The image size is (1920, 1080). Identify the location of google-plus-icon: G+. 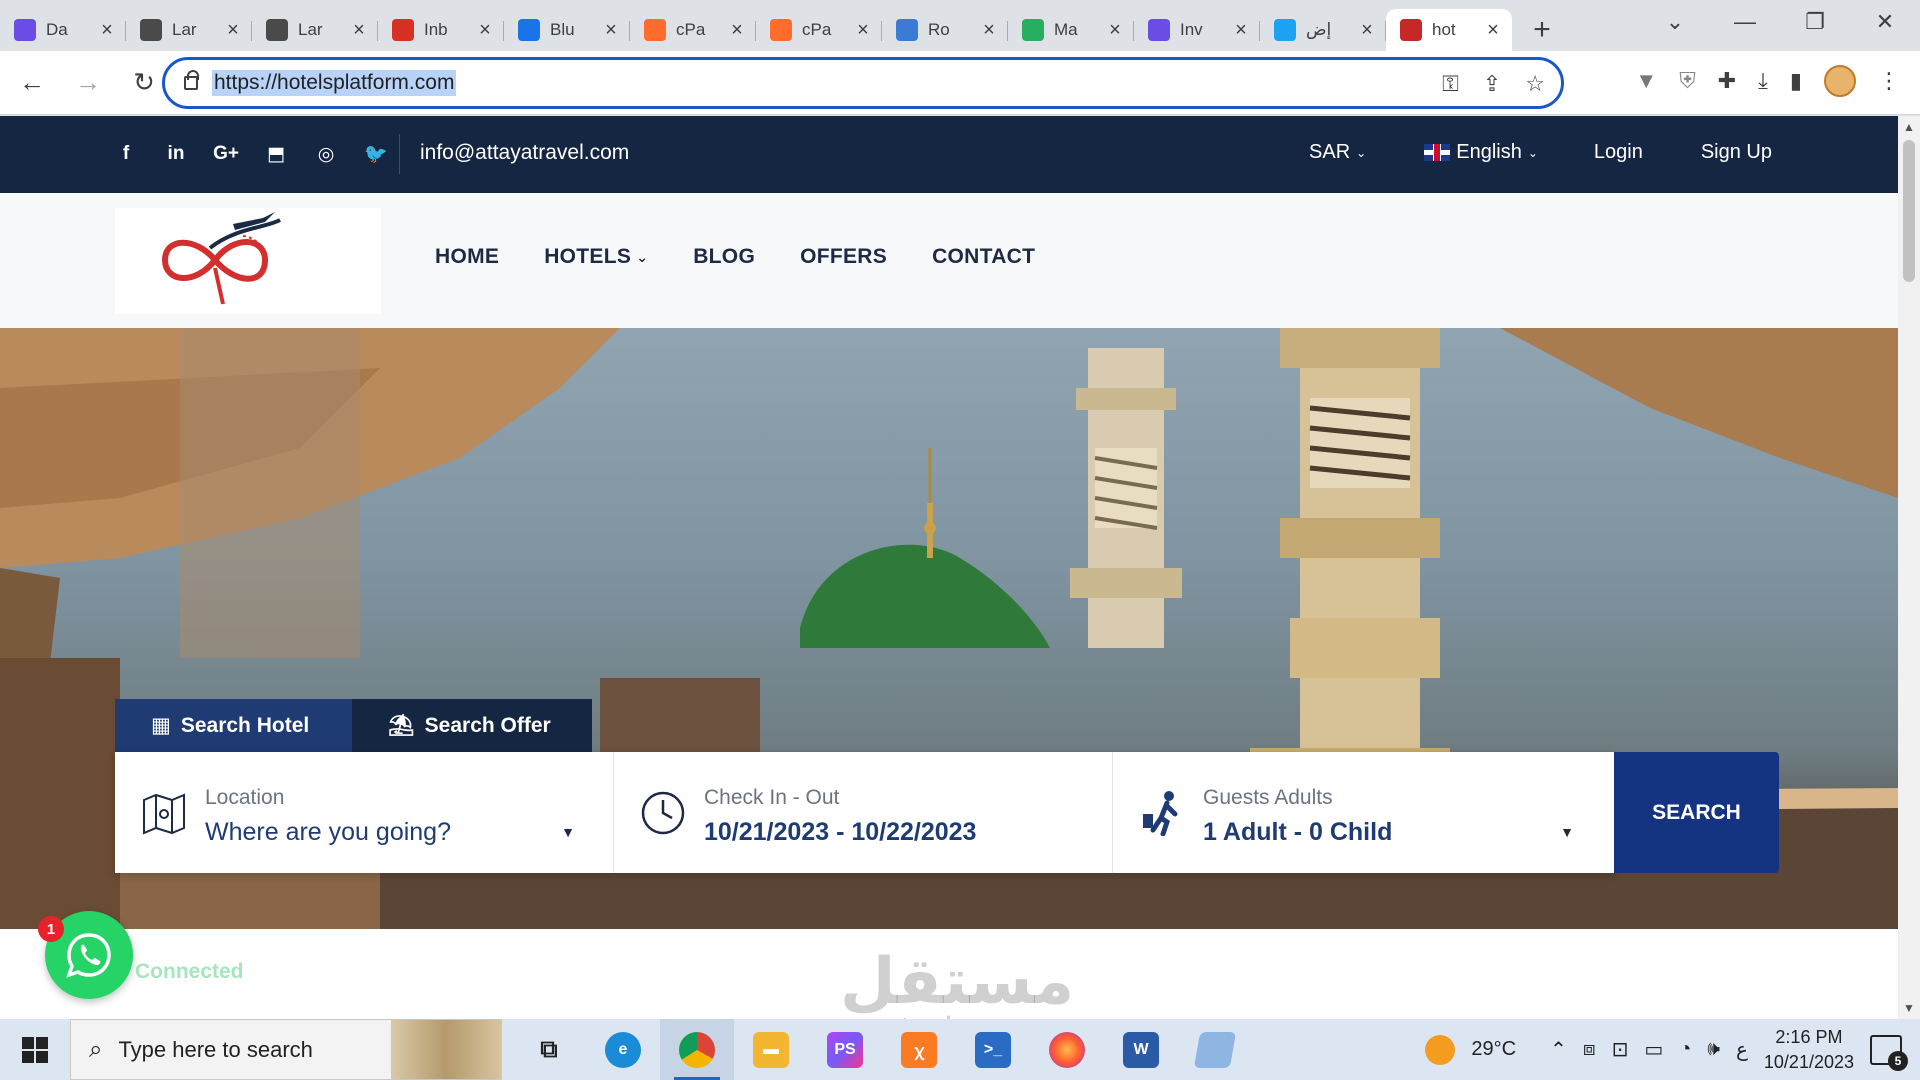
(226, 154).